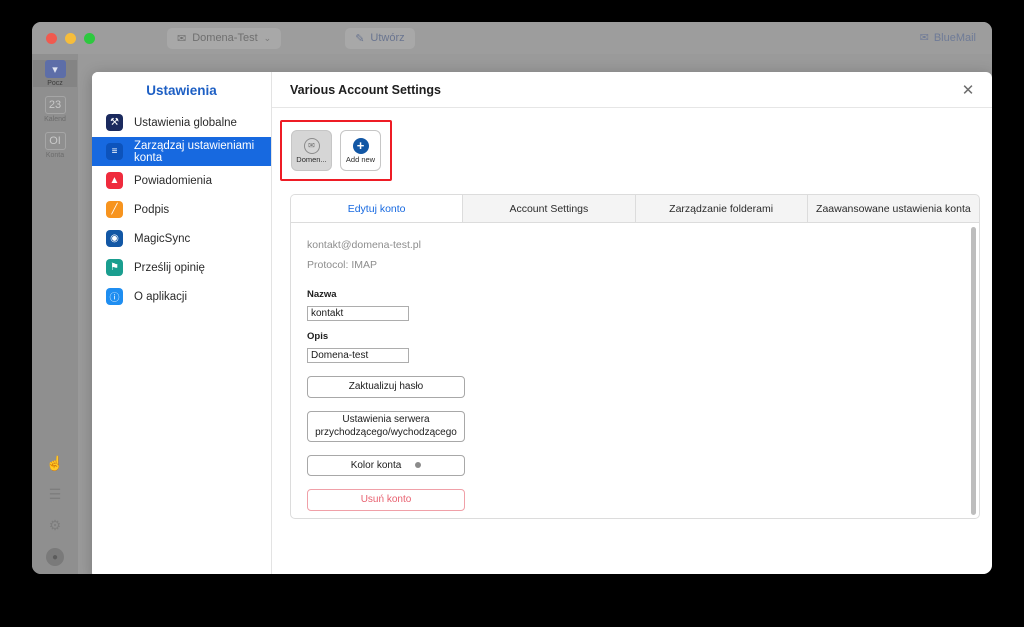 This screenshot has height=627, width=1024. Describe the element at coordinates (55, 525) in the screenshot. I see `gear-icon: ⚙` at that location.